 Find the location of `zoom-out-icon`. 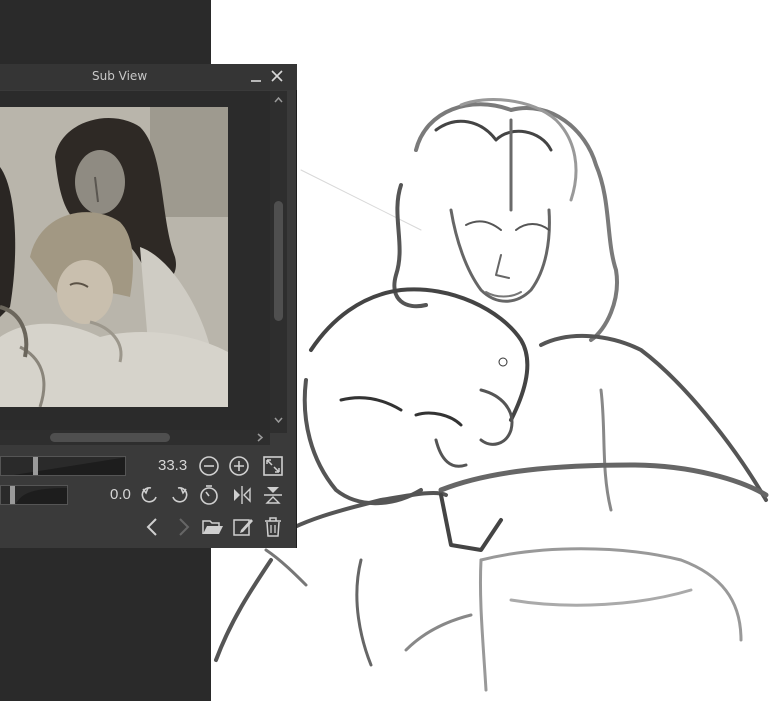

zoom-out-icon is located at coordinates (209, 466).